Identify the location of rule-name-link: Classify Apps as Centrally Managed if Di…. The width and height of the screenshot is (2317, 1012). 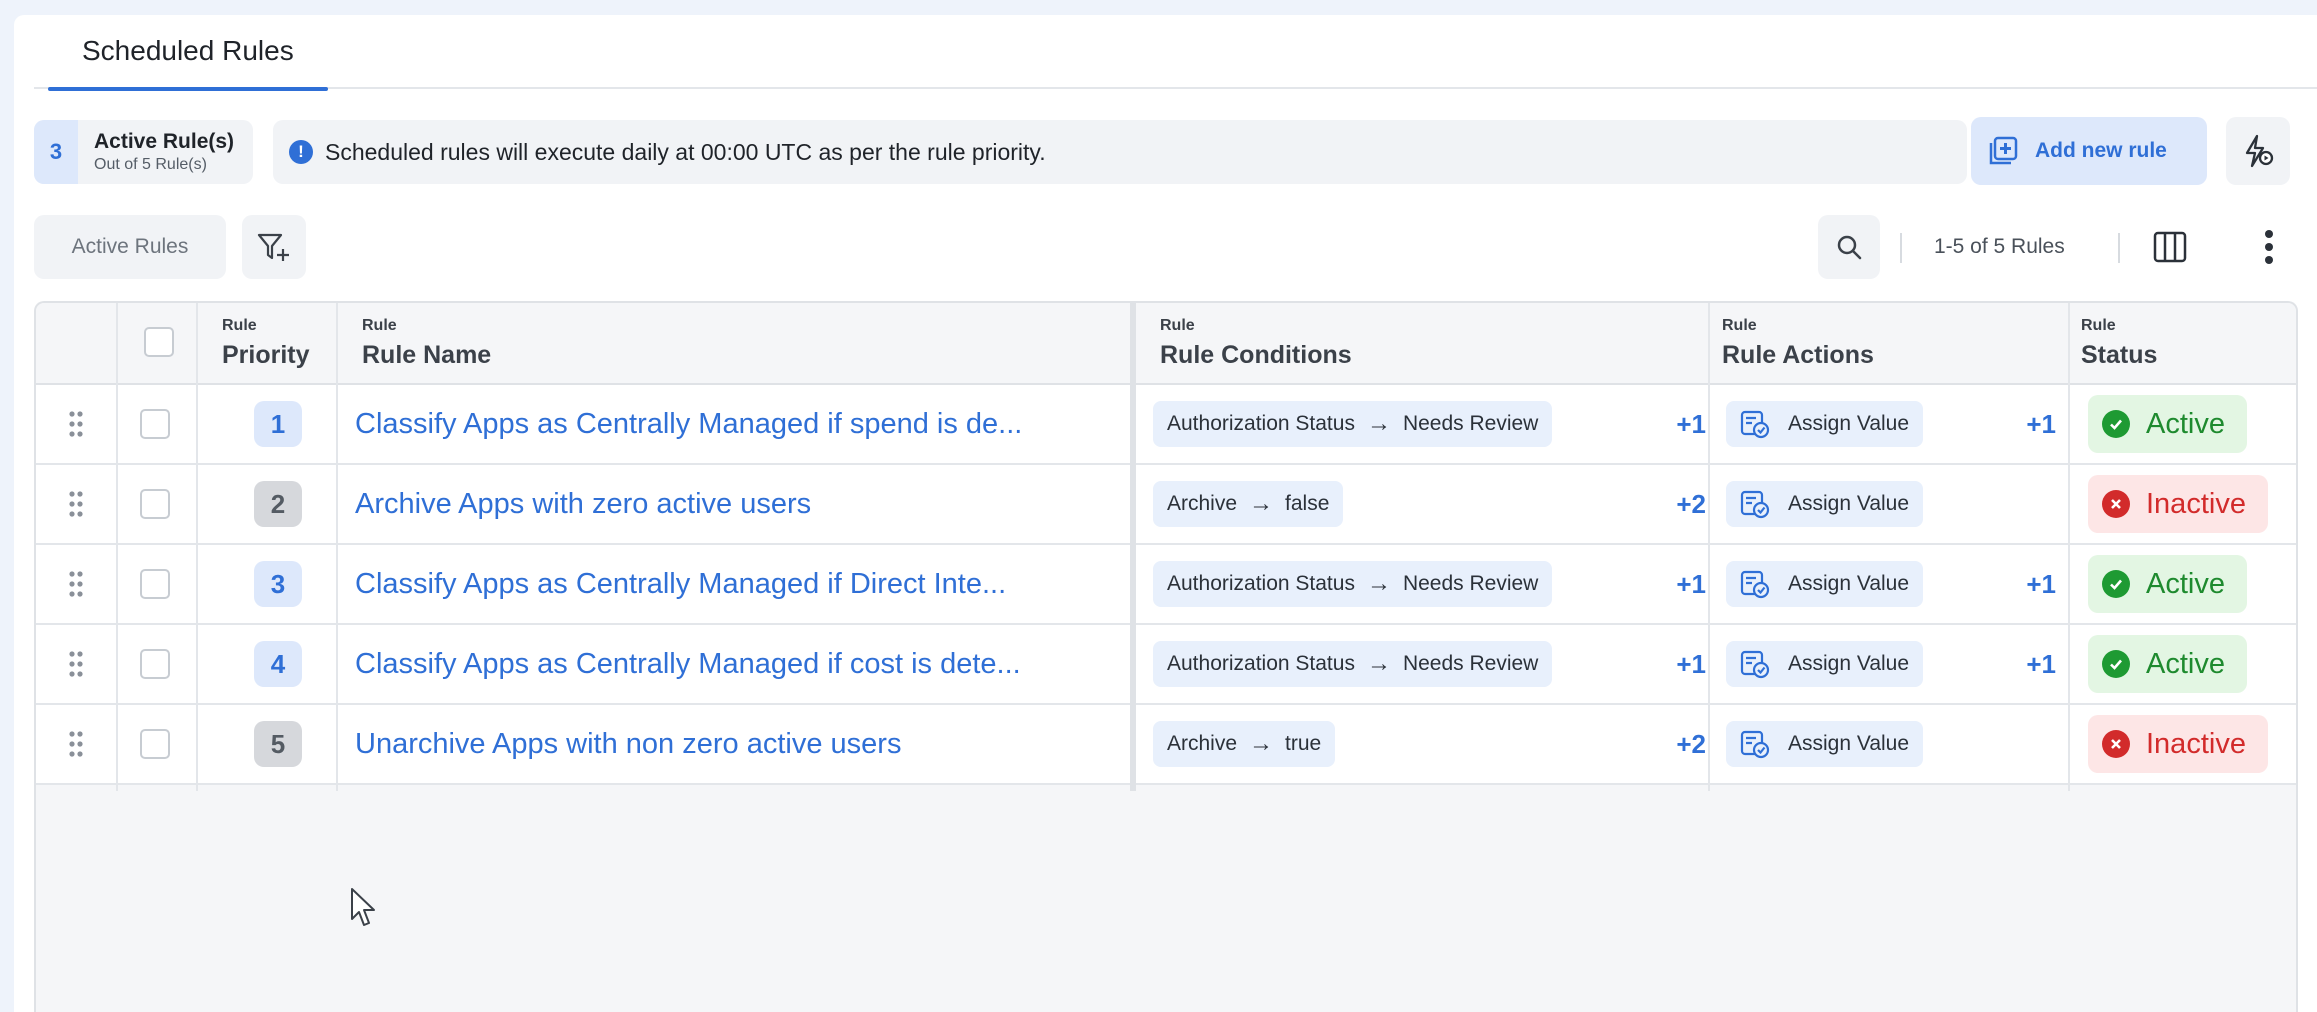
(740, 584).